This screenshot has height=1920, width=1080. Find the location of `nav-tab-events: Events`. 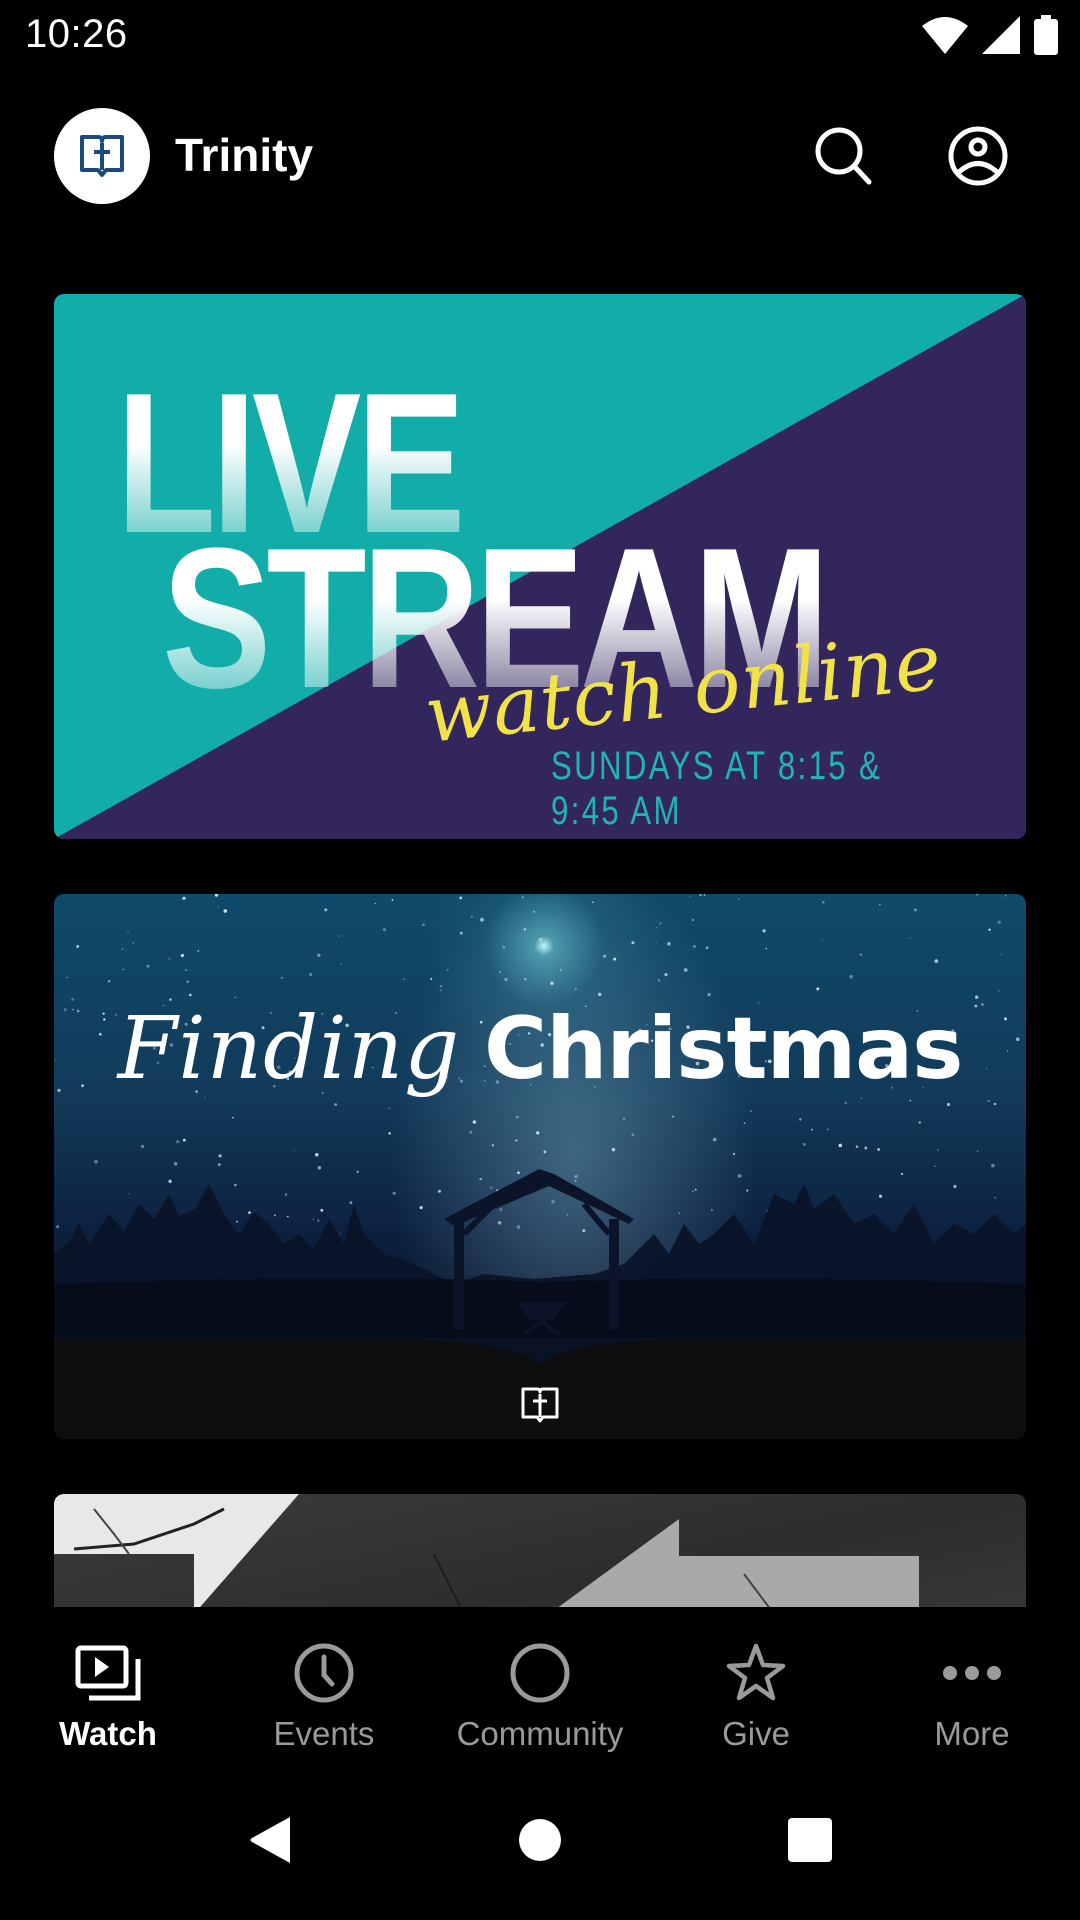

nav-tab-events: Events is located at coordinates (324, 1683).